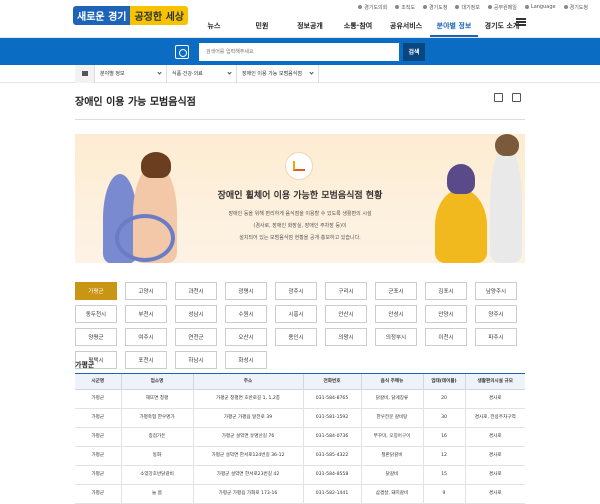  I want to click on breadcrumb-item-current: 장애인 이용 가능 모범음식점, so click(278, 73).